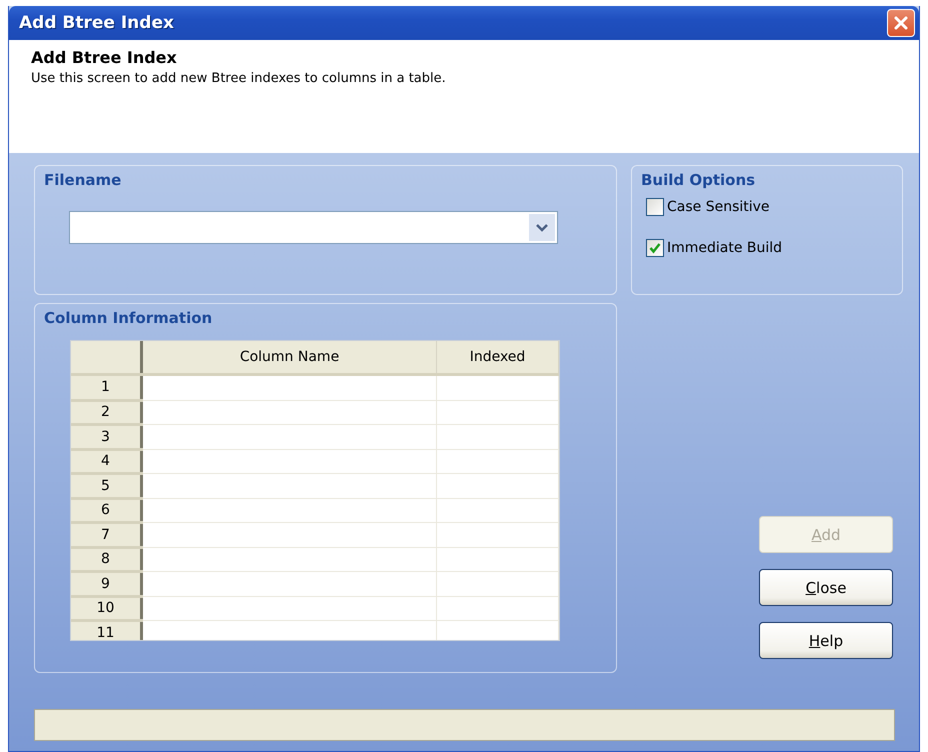 The image size is (928, 752). What do you see at coordinates (106, 461) in the screenshot?
I see `row-number: 4` at bounding box center [106, 461].